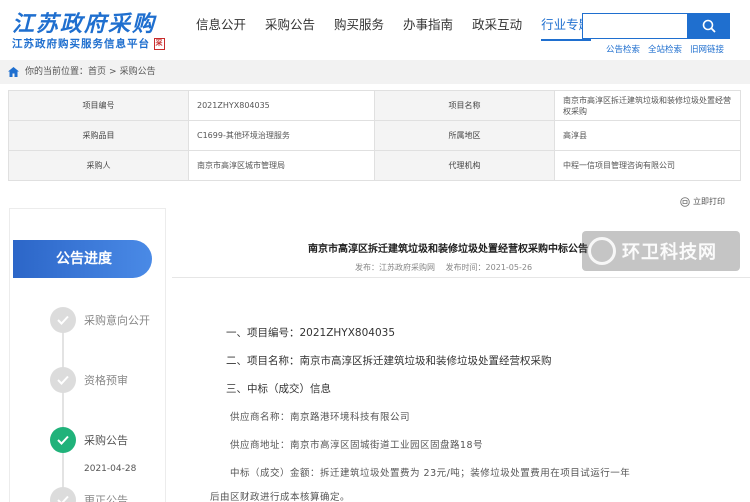 Image resolution: width=750 pixels, height=502 pixels. Describe the element at coordinates (57, 72) in the screenshot. I see `breadcrumb-prefix: 你的当前位置：` at that location.